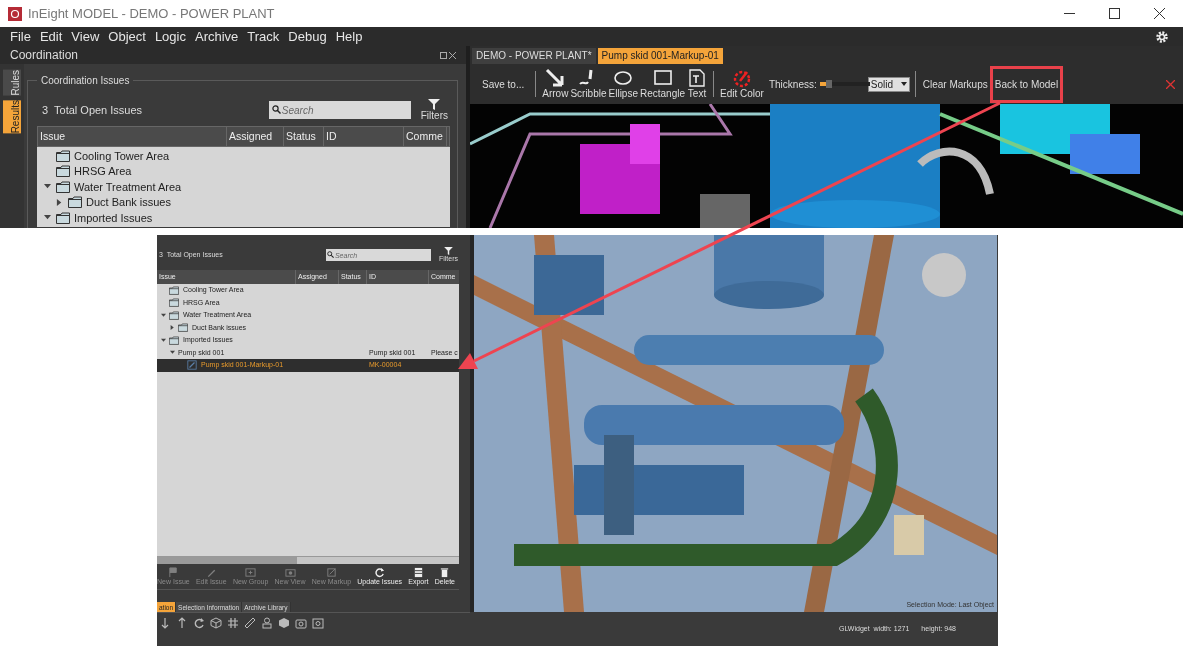  Describe the element at coordinates (534, 56) in the screenshot. I see `document-tab: DEMO - POWER PLANT*` at that location.